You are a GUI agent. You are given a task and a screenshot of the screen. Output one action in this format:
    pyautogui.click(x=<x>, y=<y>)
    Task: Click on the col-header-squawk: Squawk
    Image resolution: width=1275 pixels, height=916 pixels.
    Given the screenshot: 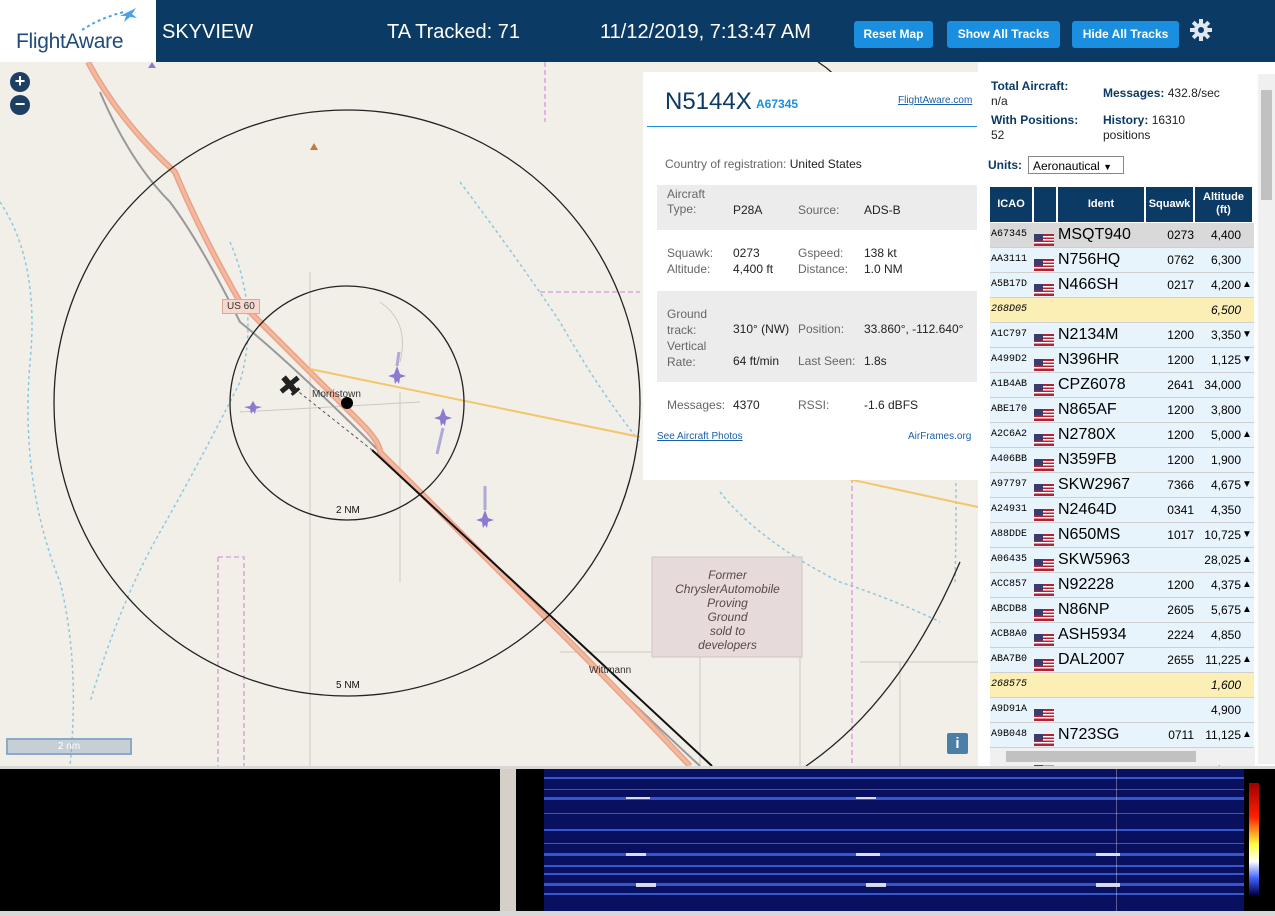 What is the action you would take?
    pyautogui.click(x=1169, y=204)
    